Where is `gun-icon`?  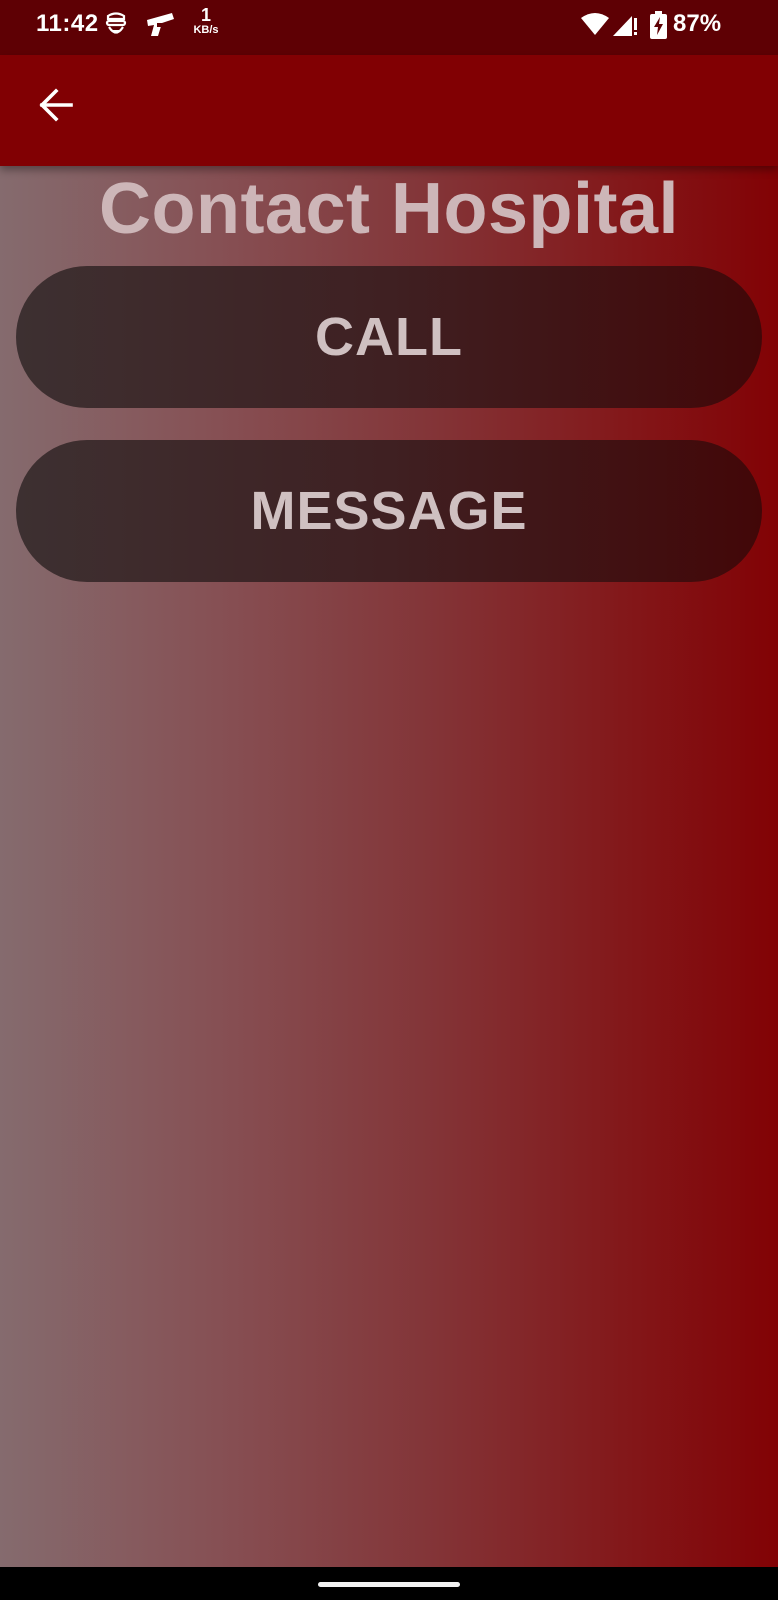 gun-icon is located at coordinates (160, 25).